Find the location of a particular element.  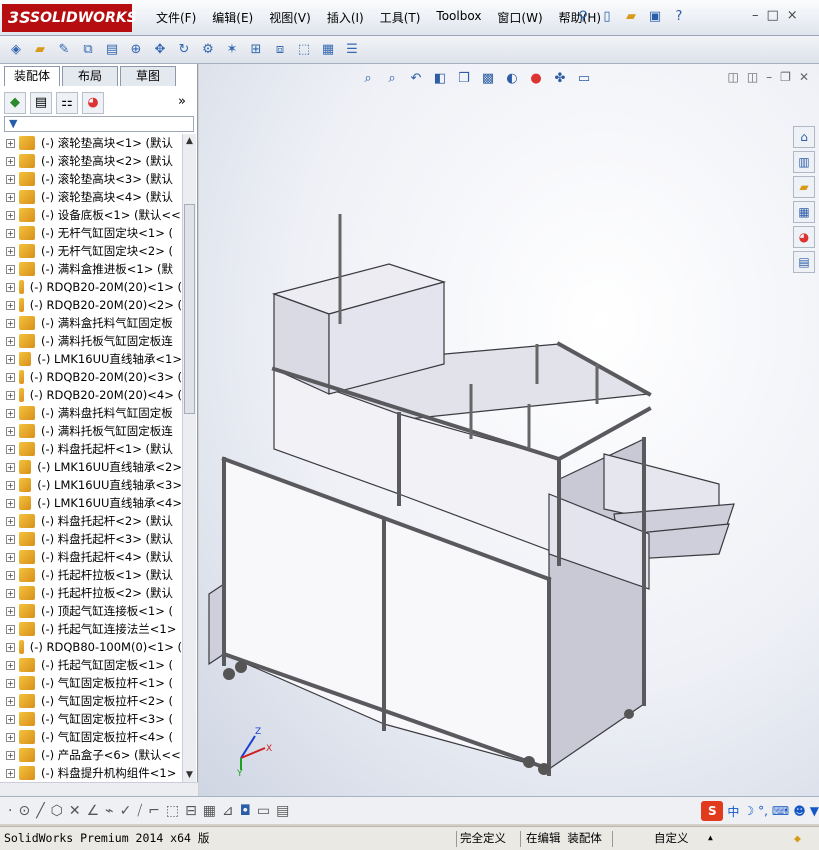

tree-item: + (-) 满料盒托料气缸固定板 is located at coordinates (91, 323).